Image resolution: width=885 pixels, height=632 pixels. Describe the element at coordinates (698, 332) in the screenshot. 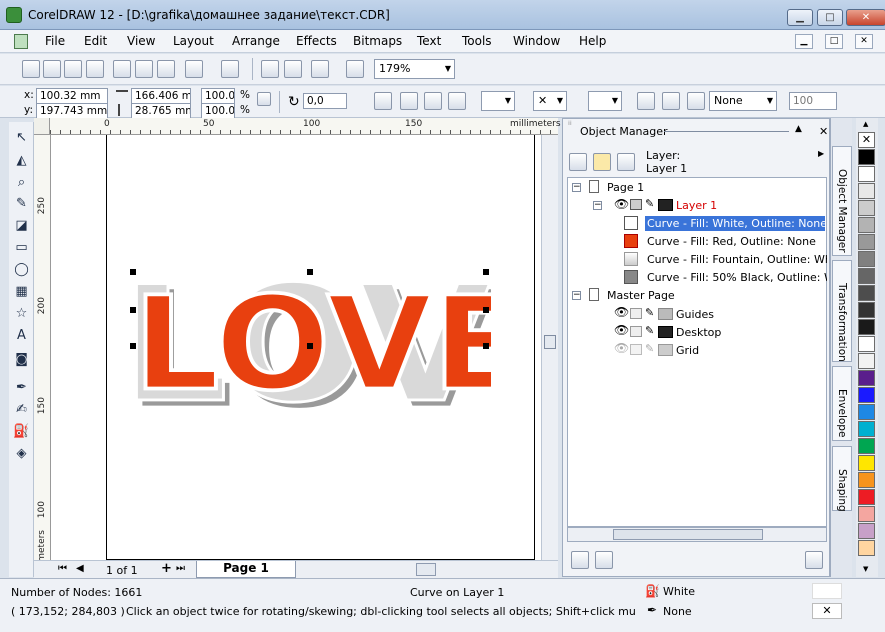

I see `tree-desktop: Desktop` at that location.